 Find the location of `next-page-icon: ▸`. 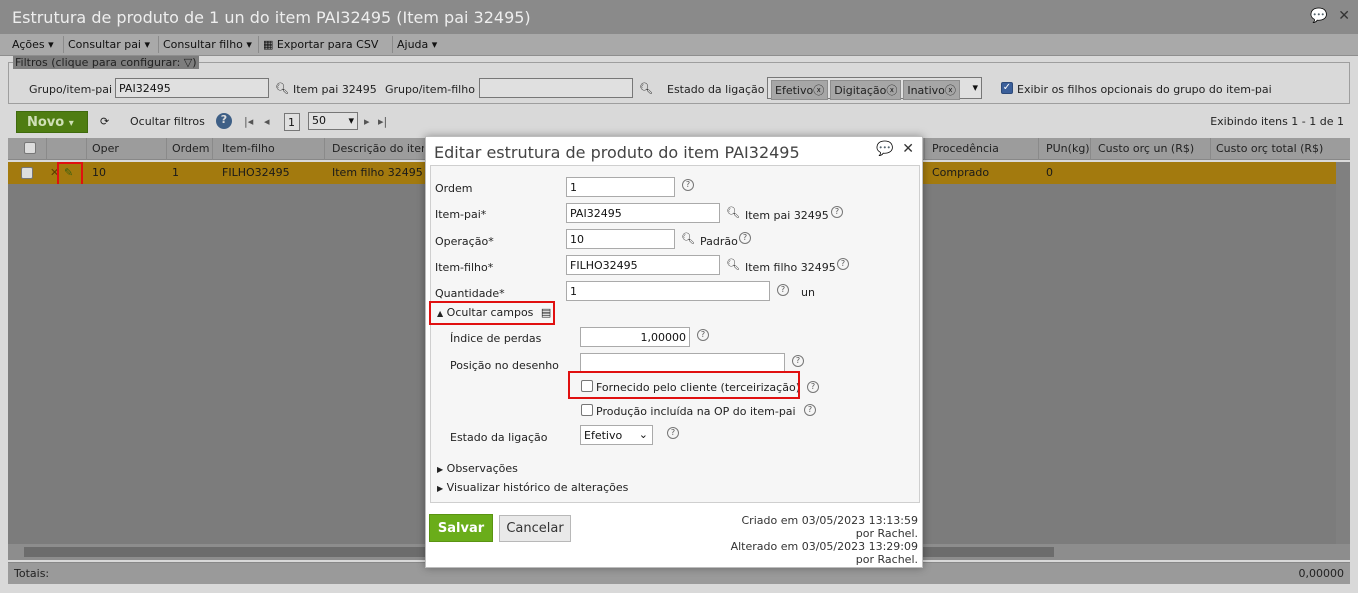

next-page-icon: ▸ is located at coordinates (367, 121).